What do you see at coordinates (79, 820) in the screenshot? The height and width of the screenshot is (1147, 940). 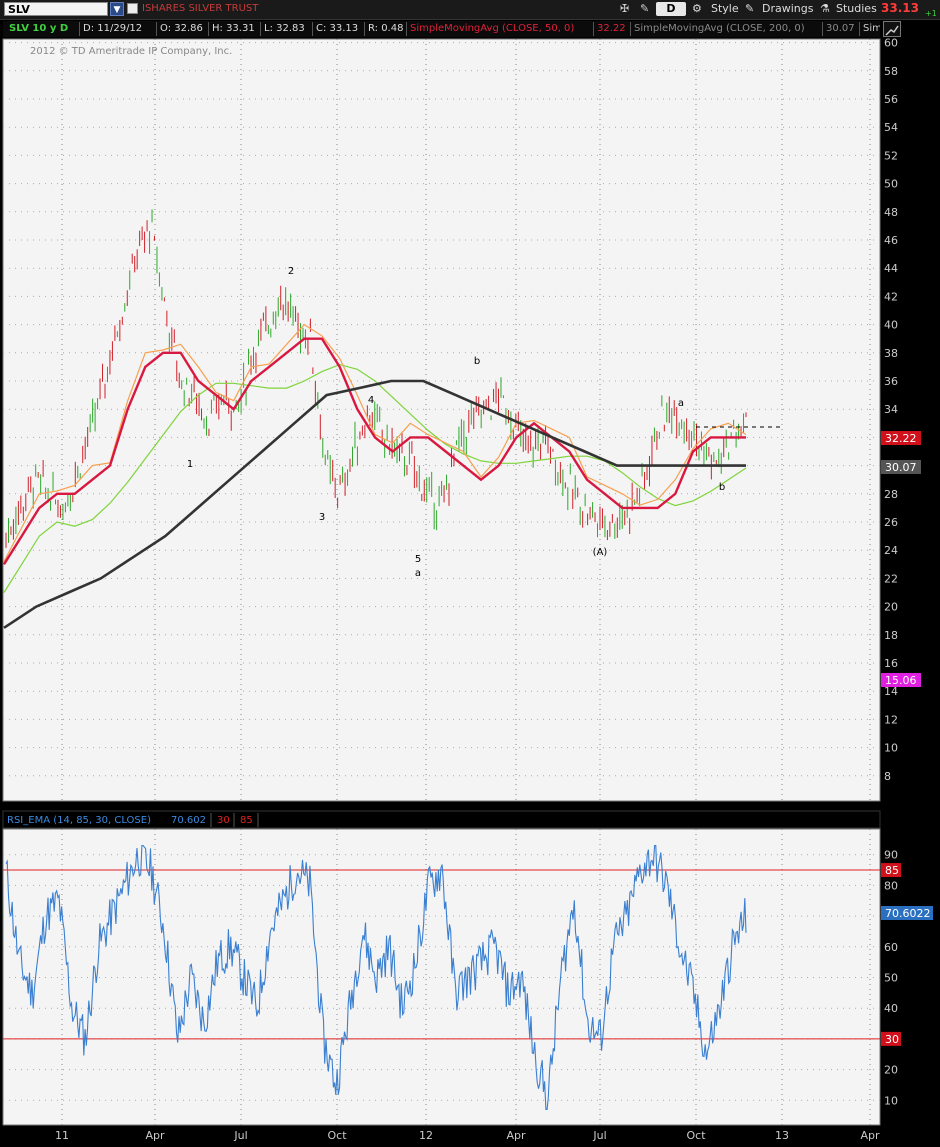 I see `rsi-title: RSI_EMA (14, 85, 30, CLOSE)` at bounding box center [79, 820].